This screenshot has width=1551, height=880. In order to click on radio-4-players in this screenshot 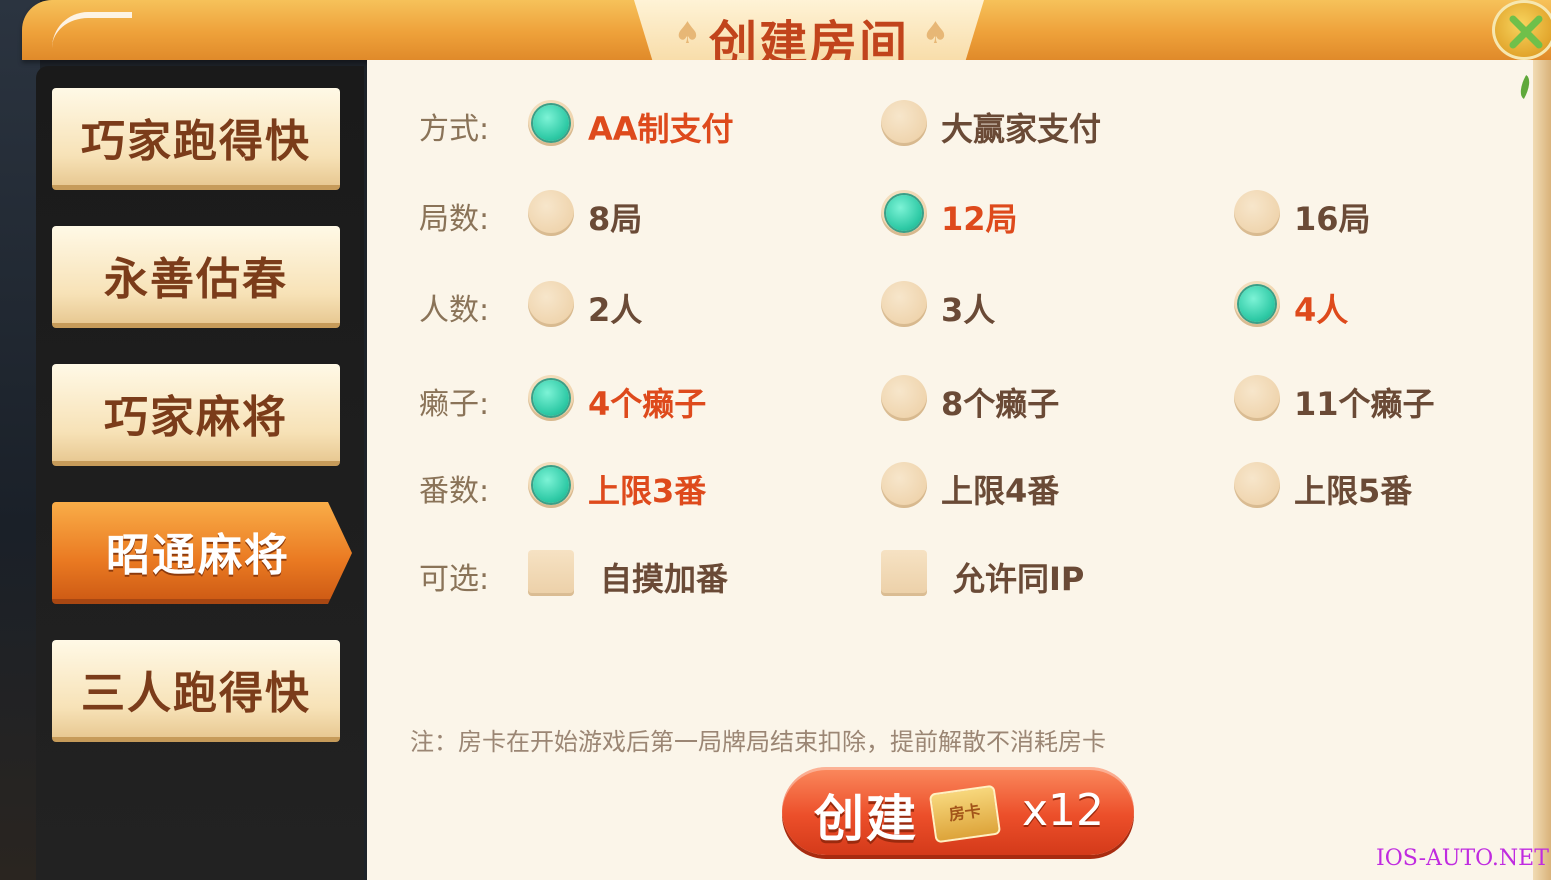, I will do `click(1257, 304)`.